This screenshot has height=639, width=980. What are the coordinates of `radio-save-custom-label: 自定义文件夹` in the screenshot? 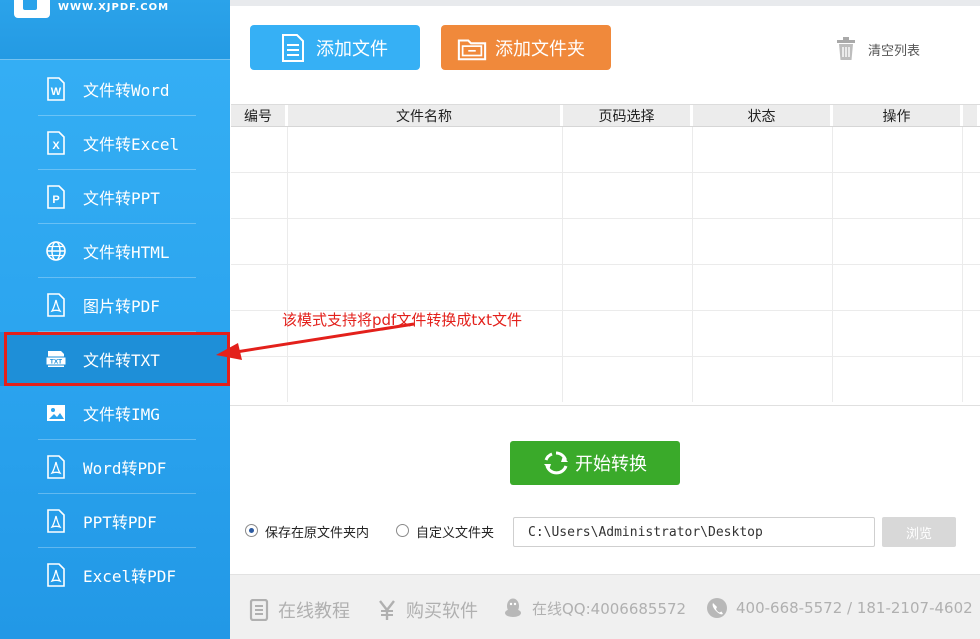 It's located at (455, 533).